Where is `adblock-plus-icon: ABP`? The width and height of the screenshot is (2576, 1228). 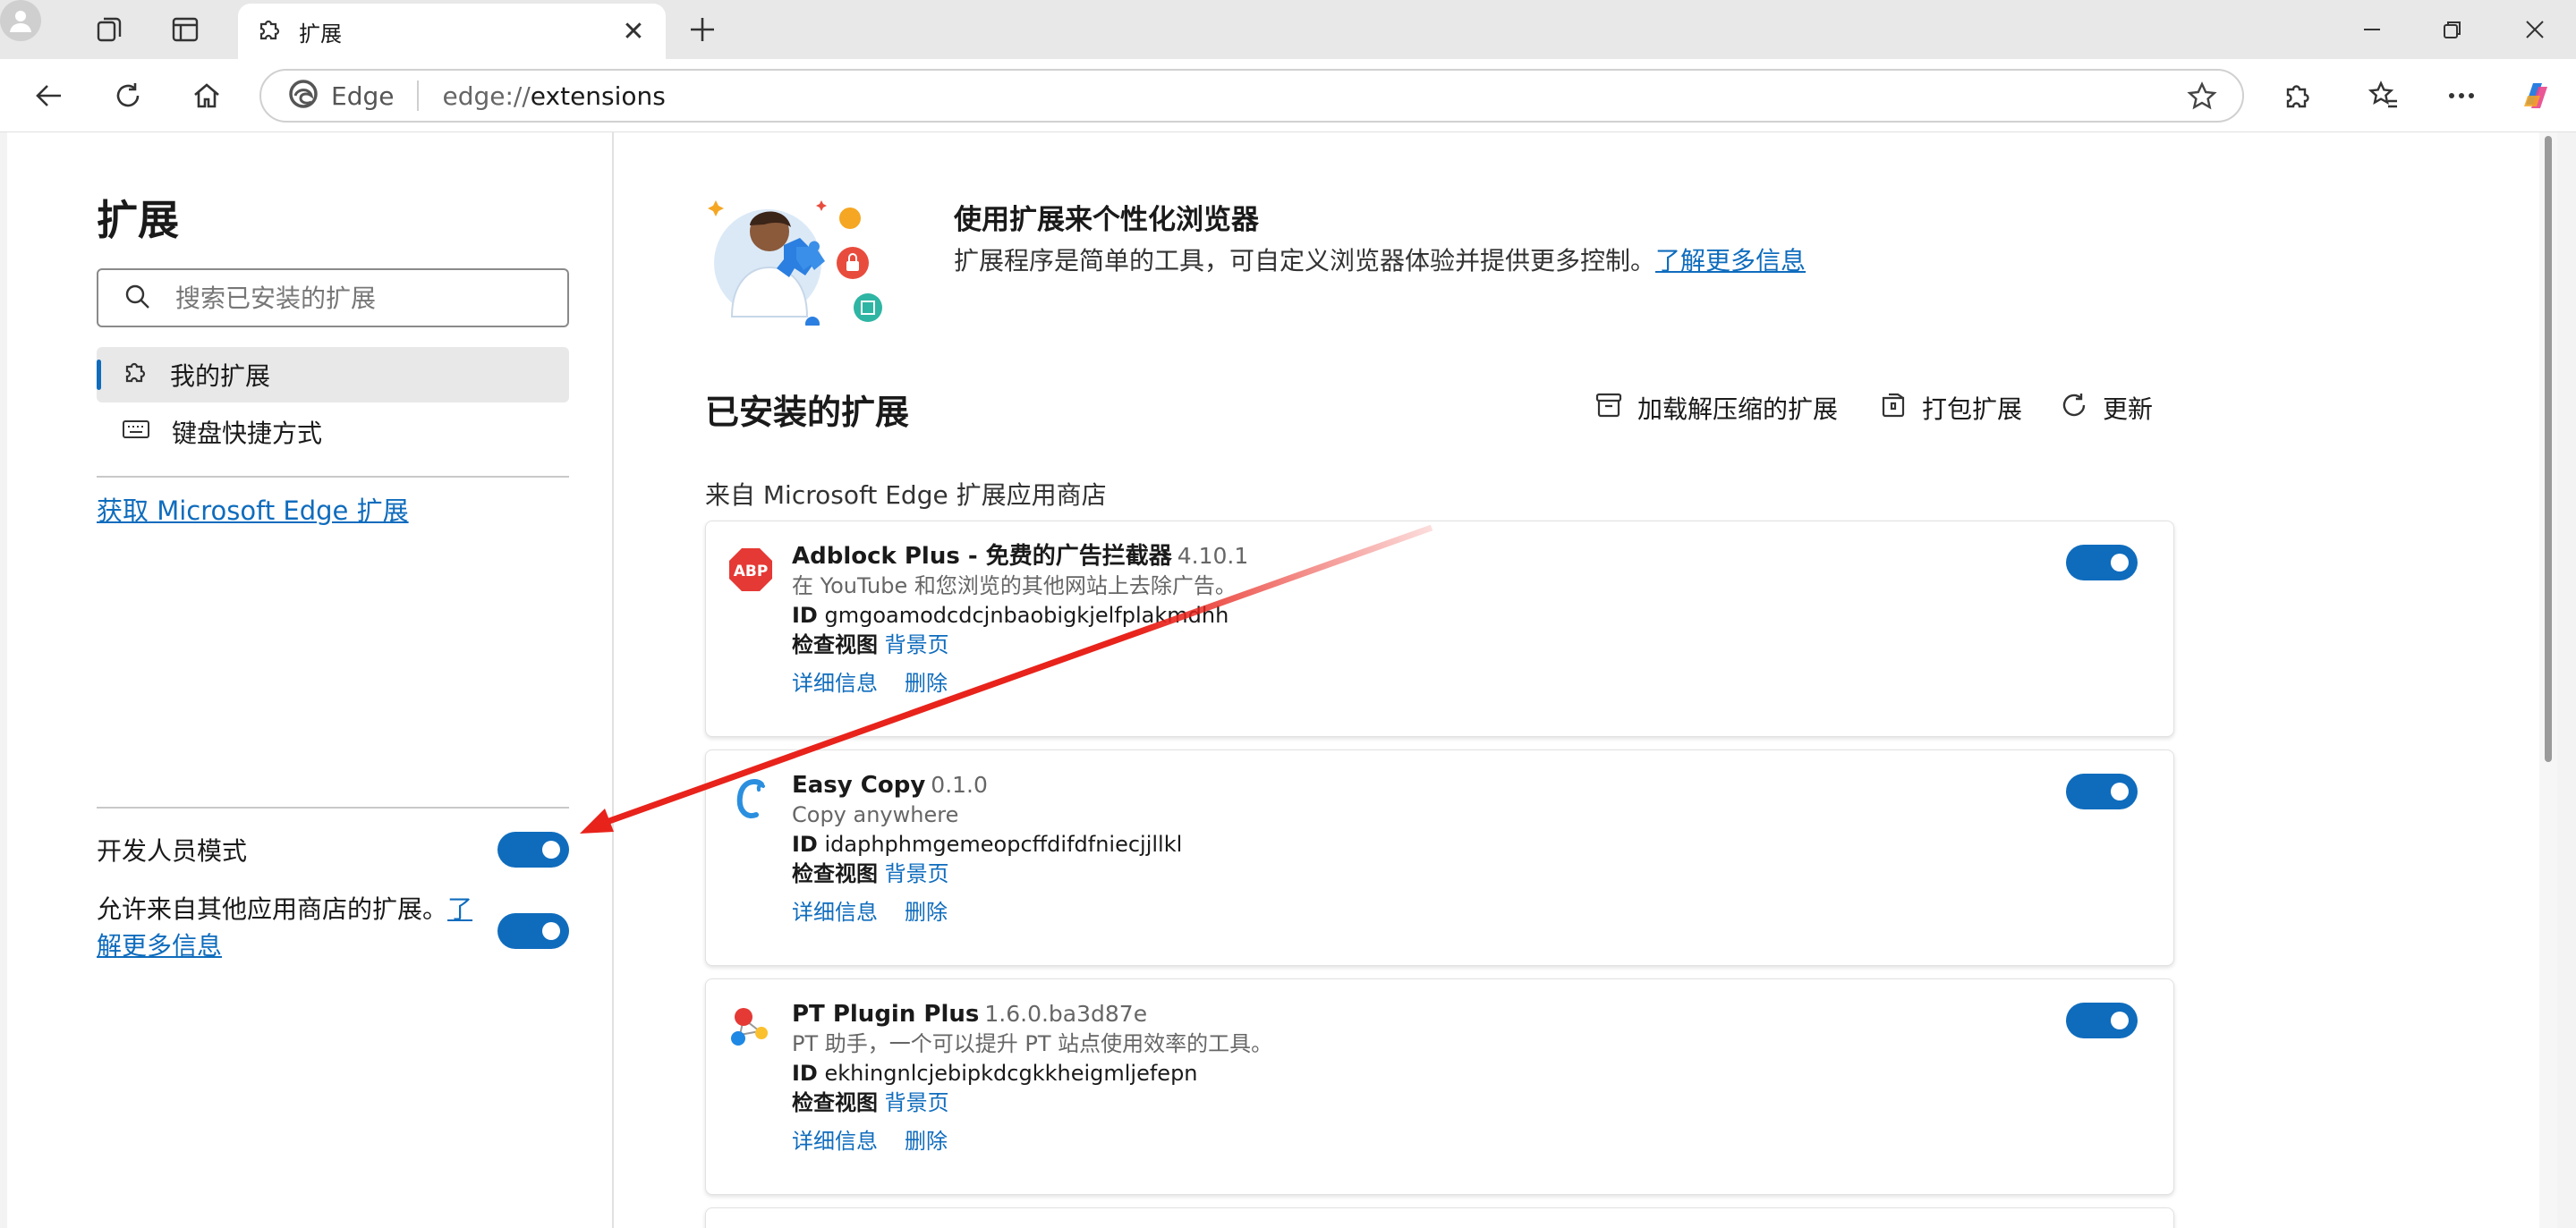 adblock-plus-icon: ABP is located at coordinates (750, 569).